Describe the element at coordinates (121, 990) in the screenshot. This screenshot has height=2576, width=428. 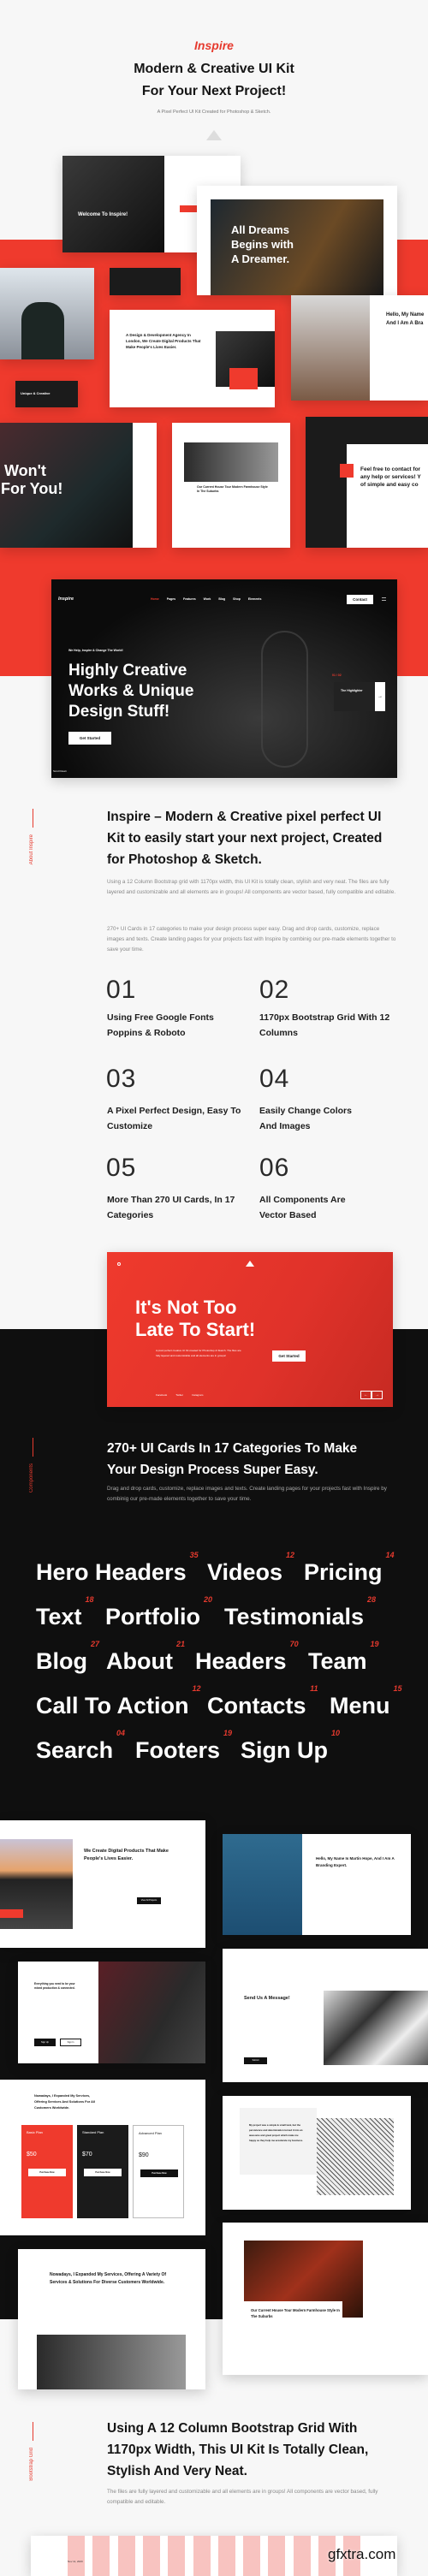
I see `feature-number: 01` at that location.